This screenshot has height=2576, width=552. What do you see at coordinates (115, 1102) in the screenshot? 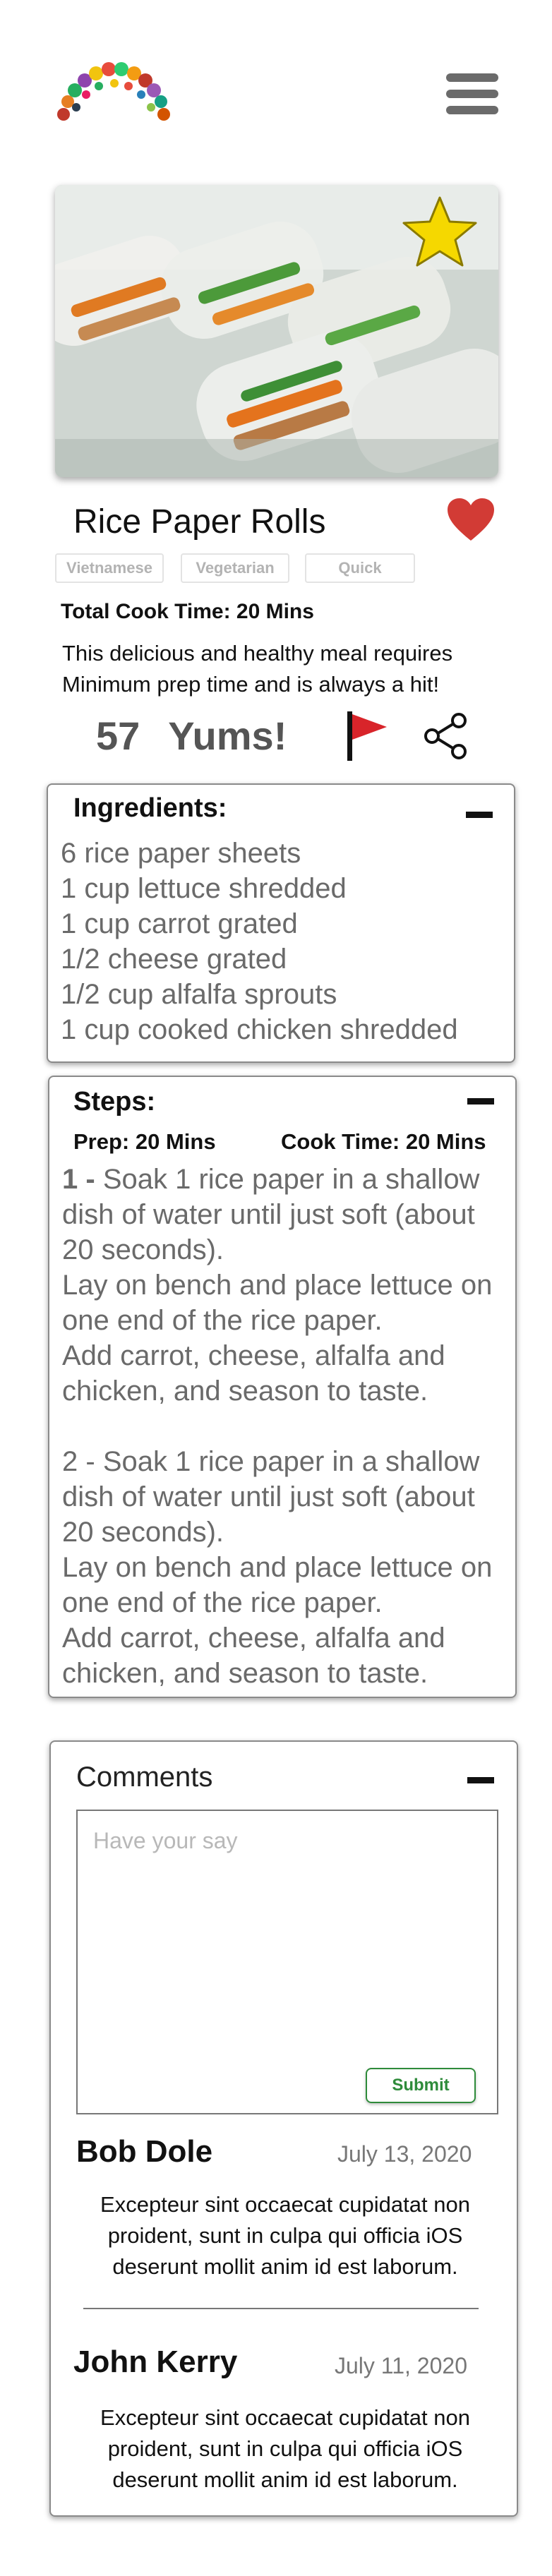
I see `steps-heading: Steps:` at bounding box center [115, 1102].